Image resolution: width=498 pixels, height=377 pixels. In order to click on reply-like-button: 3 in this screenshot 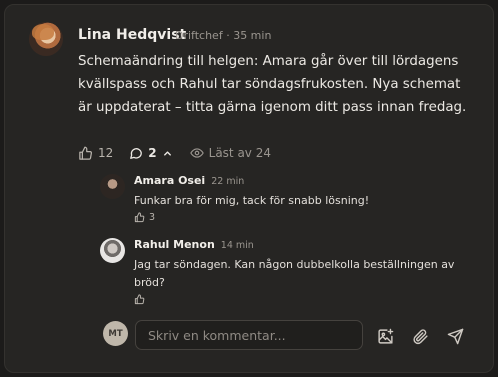, I will do `click(144, 217)`.